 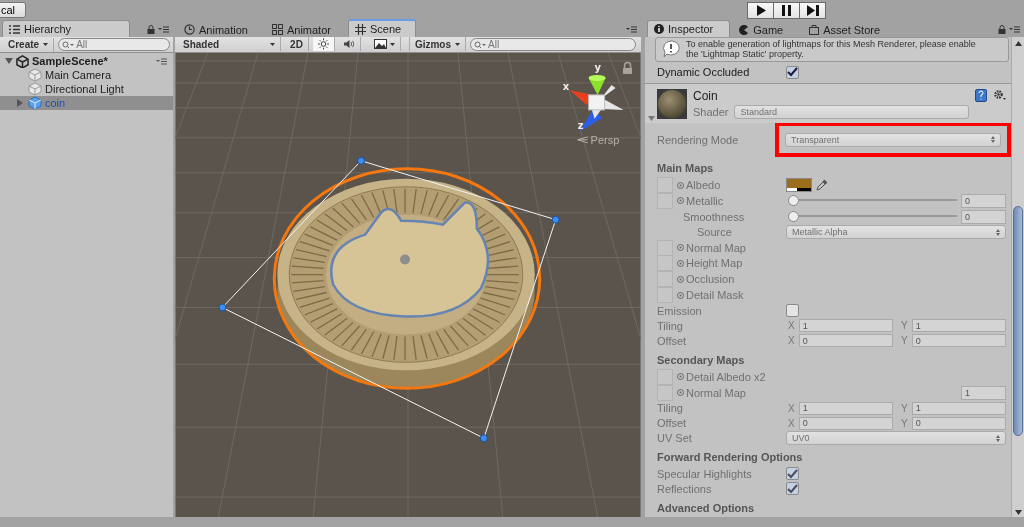 I want to click on create-dropdown: Create, so click(x=29, y=44).